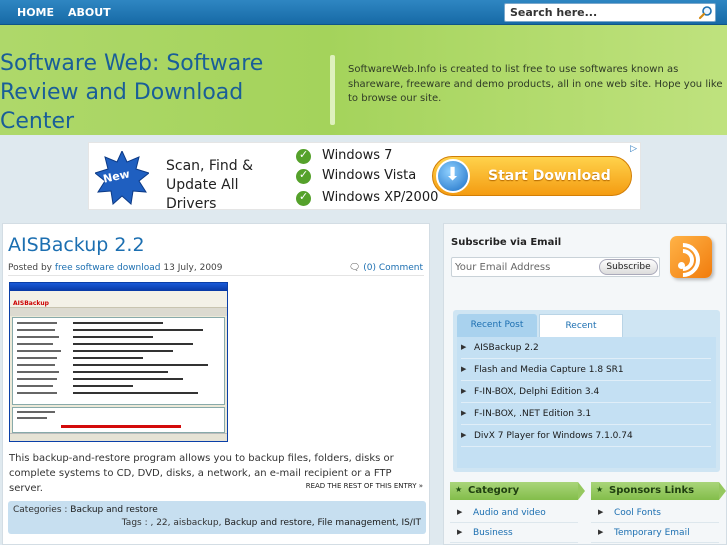  Describe the element at coordinates (537, 392) in the screenshot. I see `recent-post-title: F-IN-BOX, Delphi Edition 3.4` at that location.